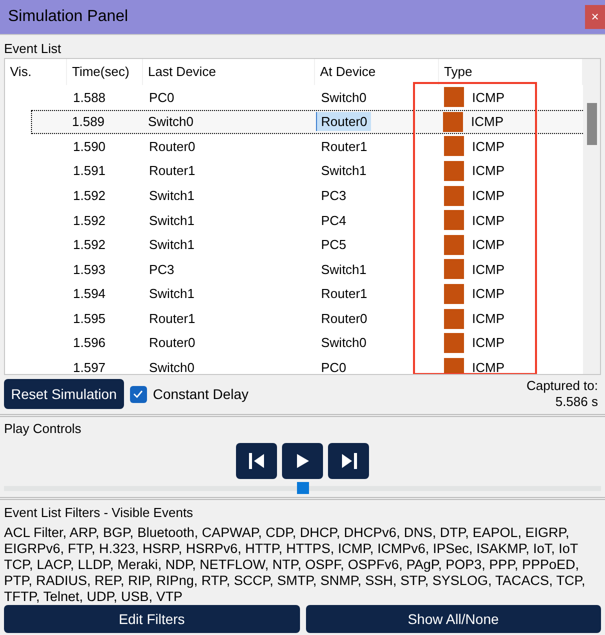  What do you see at coordinates (595, 17) in the screenshot?
I see `close-button: ×` at bounding box center [595, 17].